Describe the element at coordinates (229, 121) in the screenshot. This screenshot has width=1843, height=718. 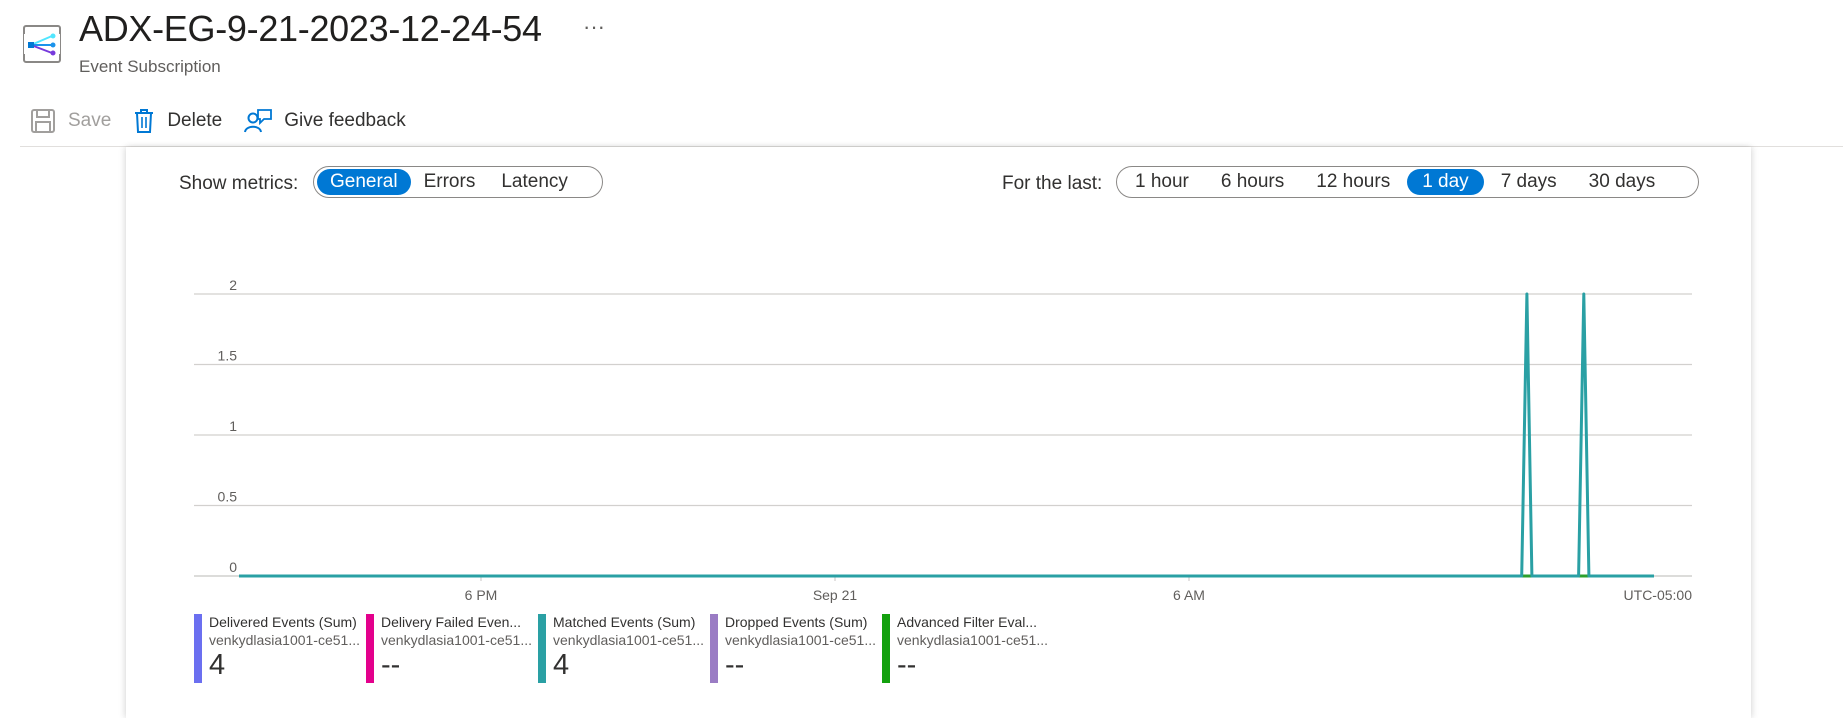
I see `command-bar: Save Delete Give feedback` at that location.